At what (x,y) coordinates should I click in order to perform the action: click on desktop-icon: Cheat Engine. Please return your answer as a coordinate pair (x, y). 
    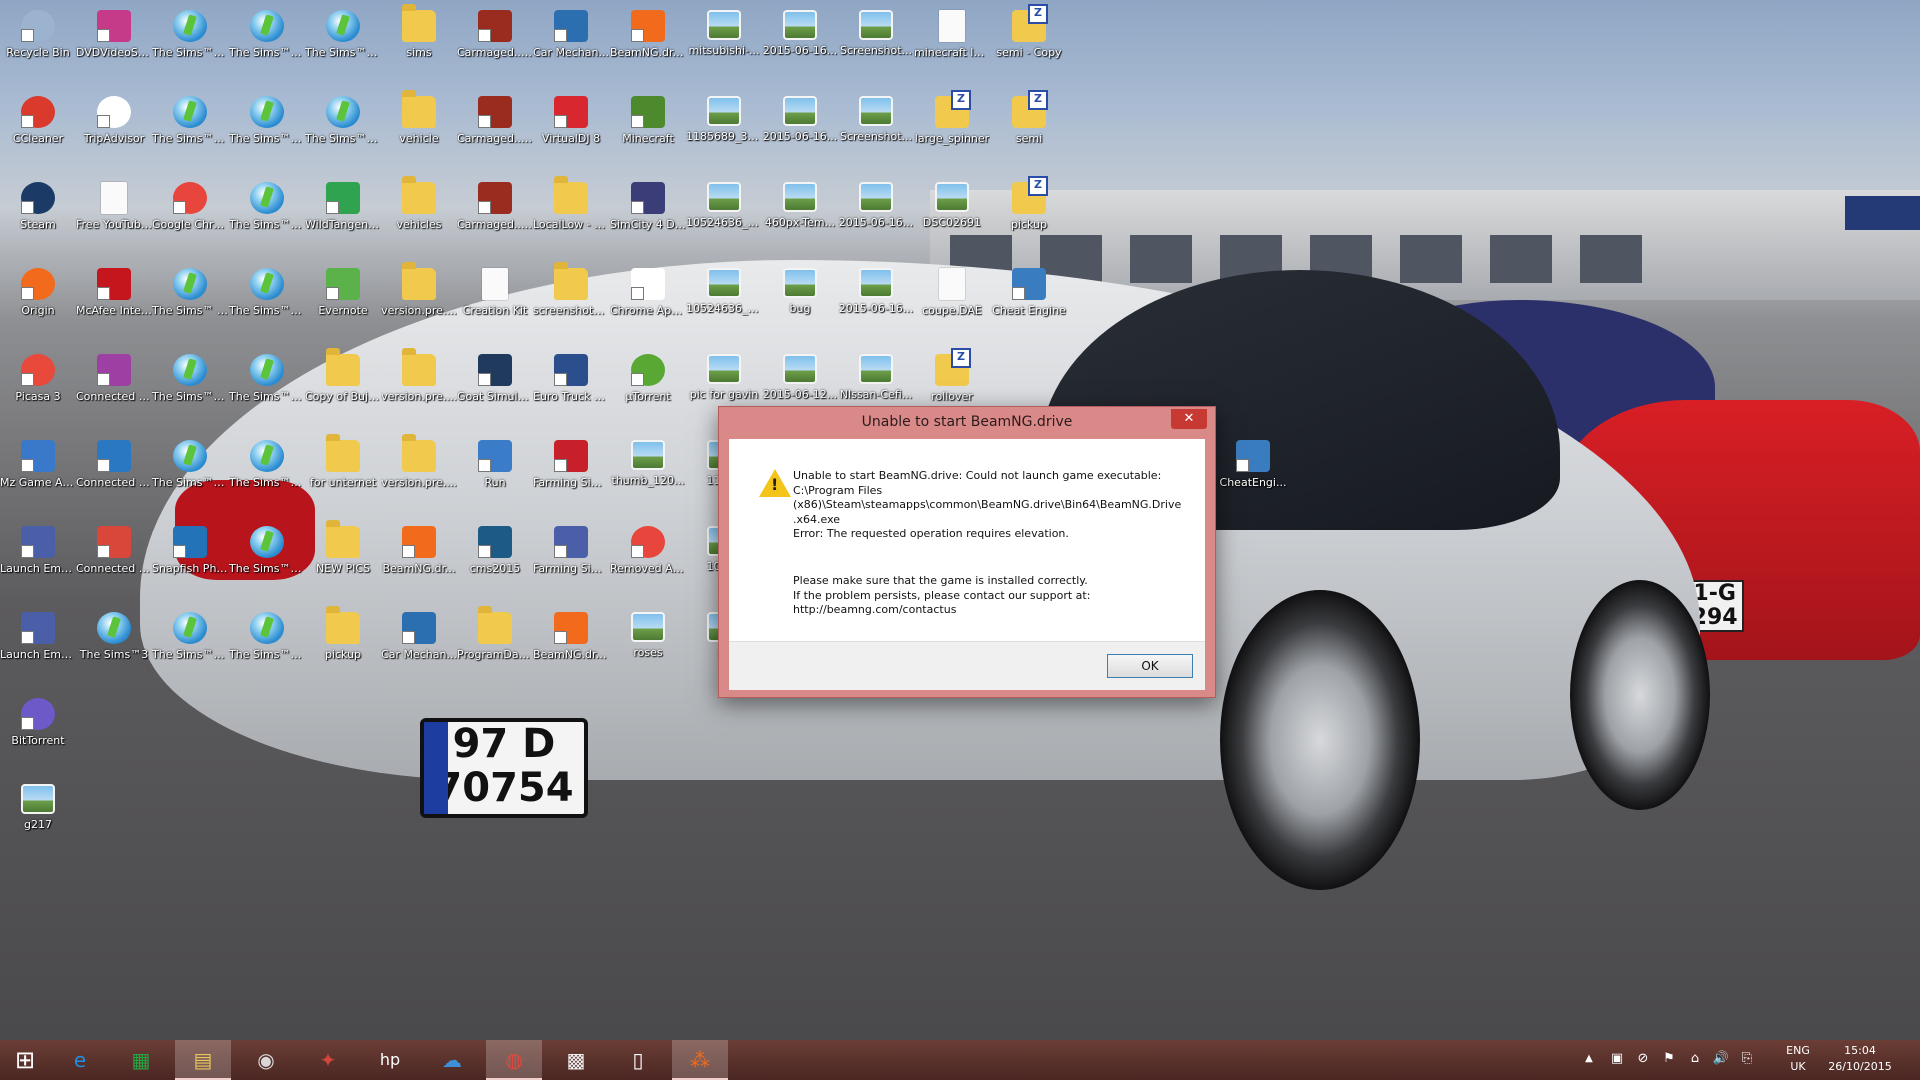
    Looking at the image, I should click on (1029, 305).